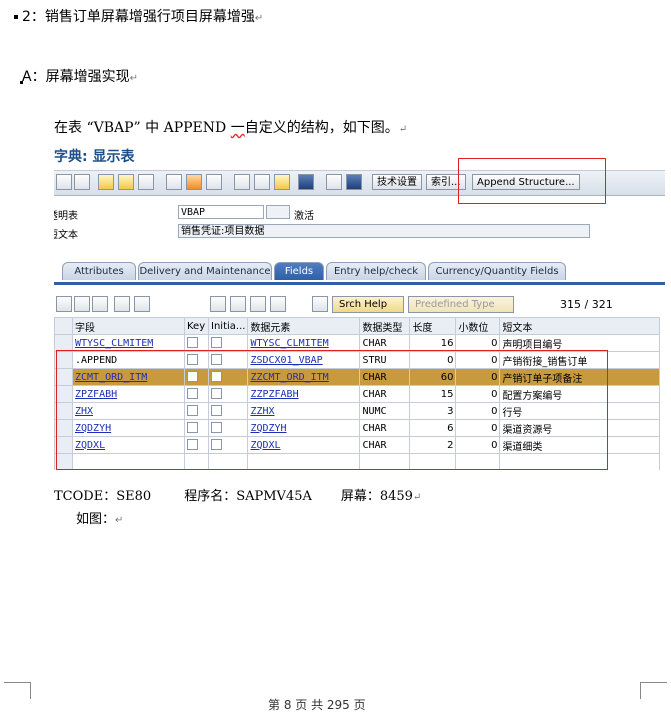 The image size is (671, 713). What do you see at coordinates (196, 326) in the screenshot?
I see `column-header: Key` at bounding box center [196, 326].